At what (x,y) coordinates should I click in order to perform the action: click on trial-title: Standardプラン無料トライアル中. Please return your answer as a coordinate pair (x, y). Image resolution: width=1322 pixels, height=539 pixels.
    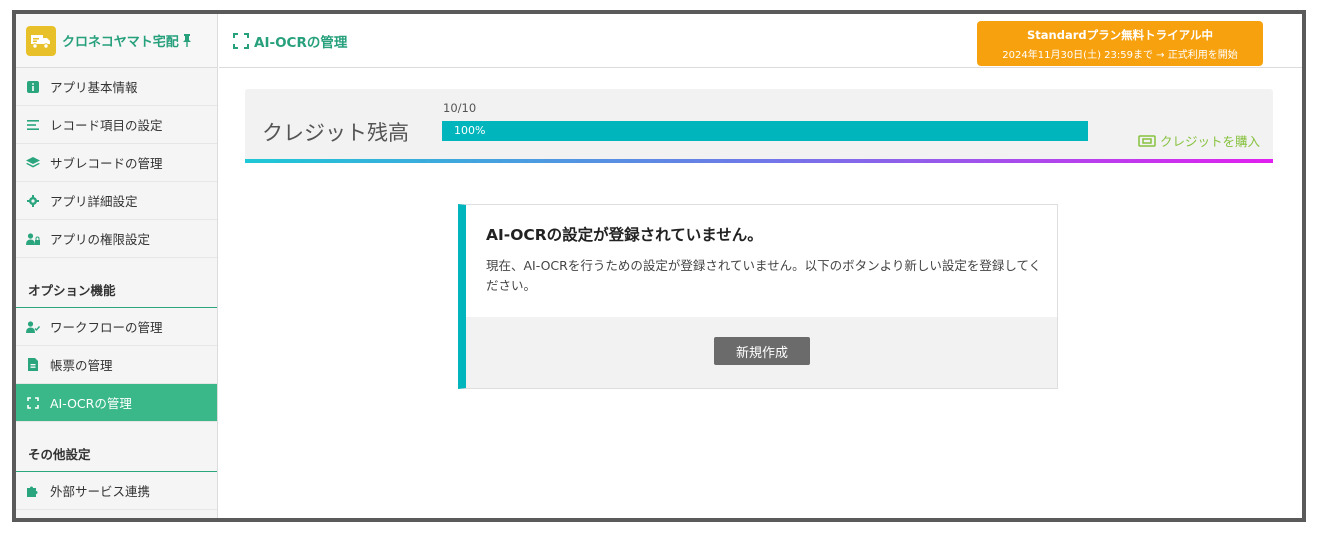
    Looking at the image, I should click on (1119, 35).